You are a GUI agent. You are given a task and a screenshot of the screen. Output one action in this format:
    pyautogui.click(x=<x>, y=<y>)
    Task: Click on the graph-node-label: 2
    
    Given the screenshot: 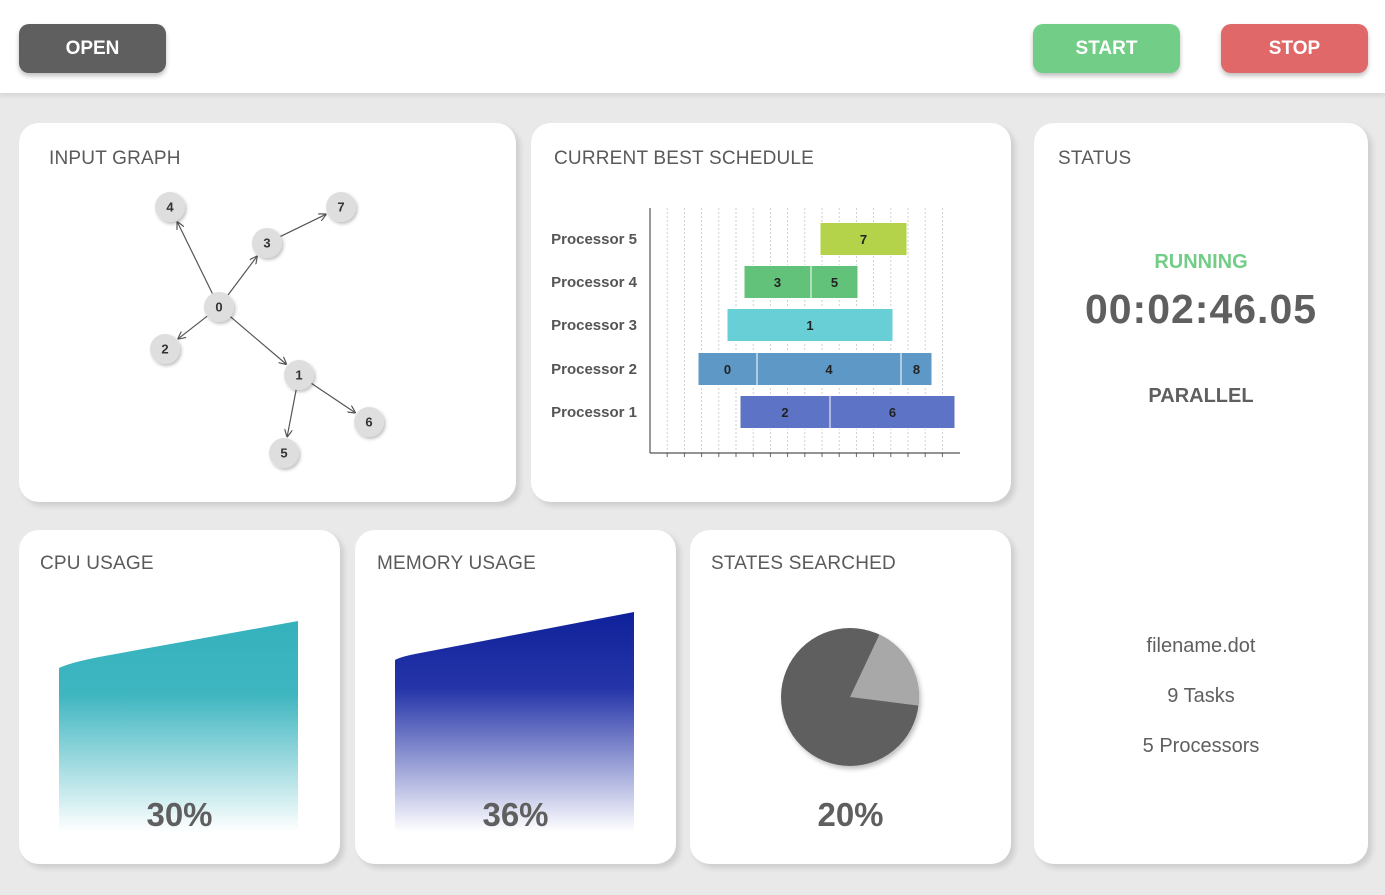 What is the action you would take?
    pyautogui.click(x=164, y=349)
    